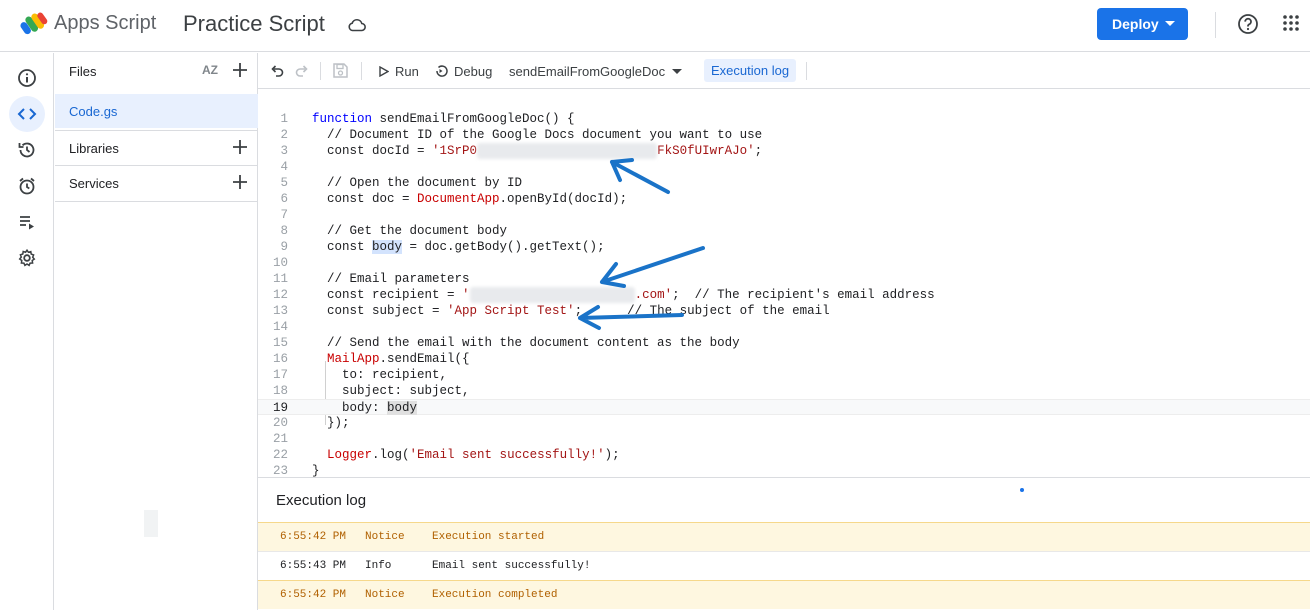 This screenshot has width=1310, height=610. Describe the element at coordinates (284, 215) in the screenshot. I see `code-line: 7` at that location.